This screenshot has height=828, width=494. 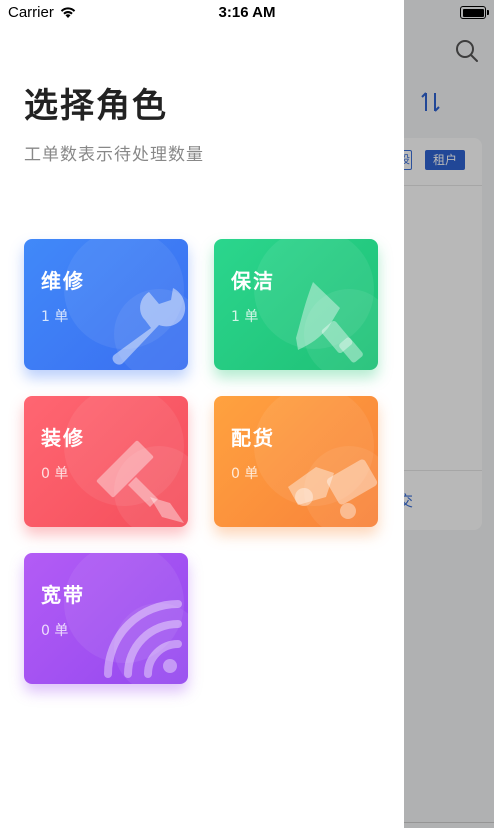 I want to click on role-name: 保洁, so click(x=253, y=281).